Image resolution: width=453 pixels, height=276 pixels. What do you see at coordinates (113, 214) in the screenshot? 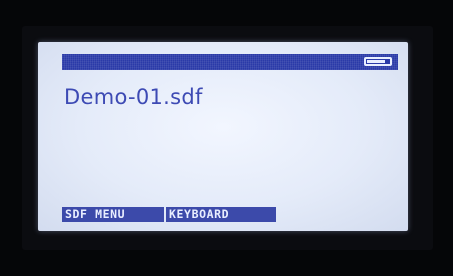
I see `sdf-menu-softkey: SDF MENU` at bounding box center [113, 214].